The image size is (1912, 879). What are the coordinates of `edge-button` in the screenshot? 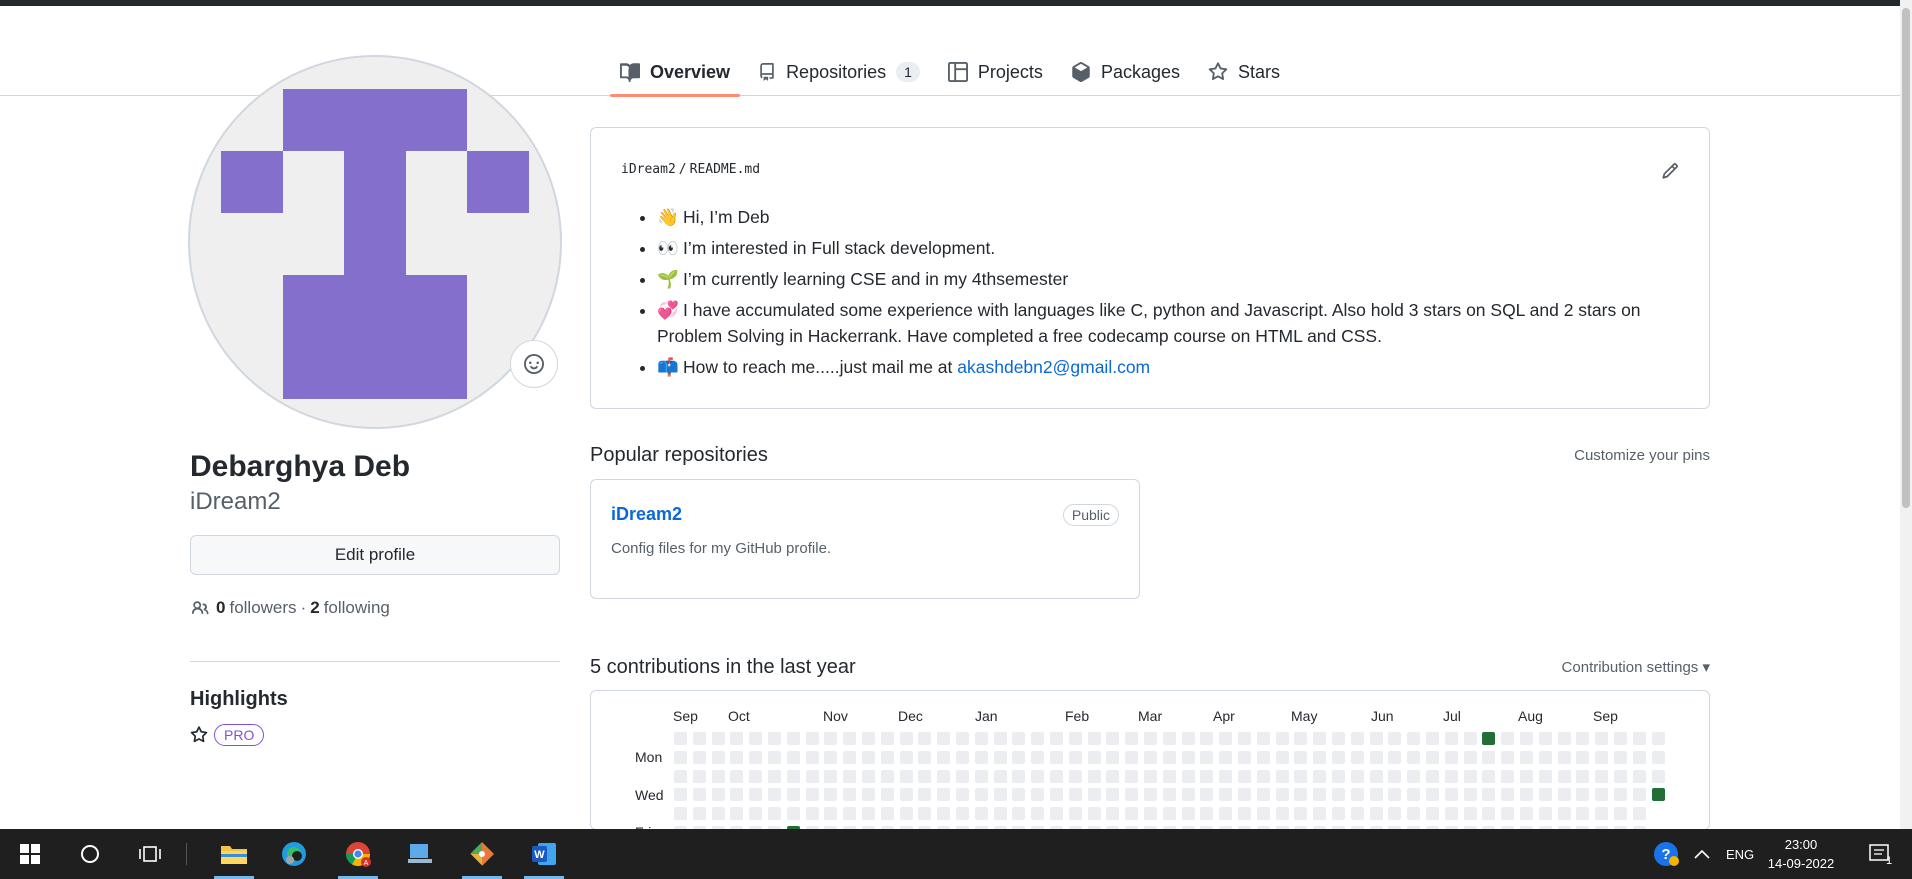 It's located at (294, 854).